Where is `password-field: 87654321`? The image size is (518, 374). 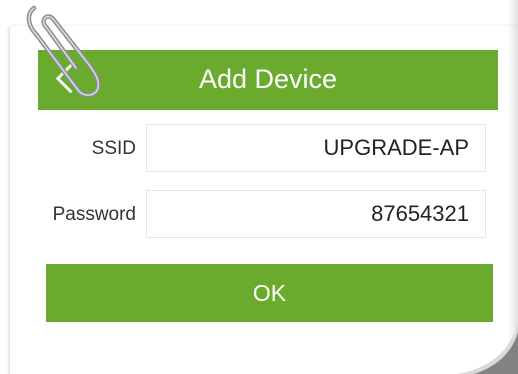 password-field: 87654321 is located at coordinates (316, 214).